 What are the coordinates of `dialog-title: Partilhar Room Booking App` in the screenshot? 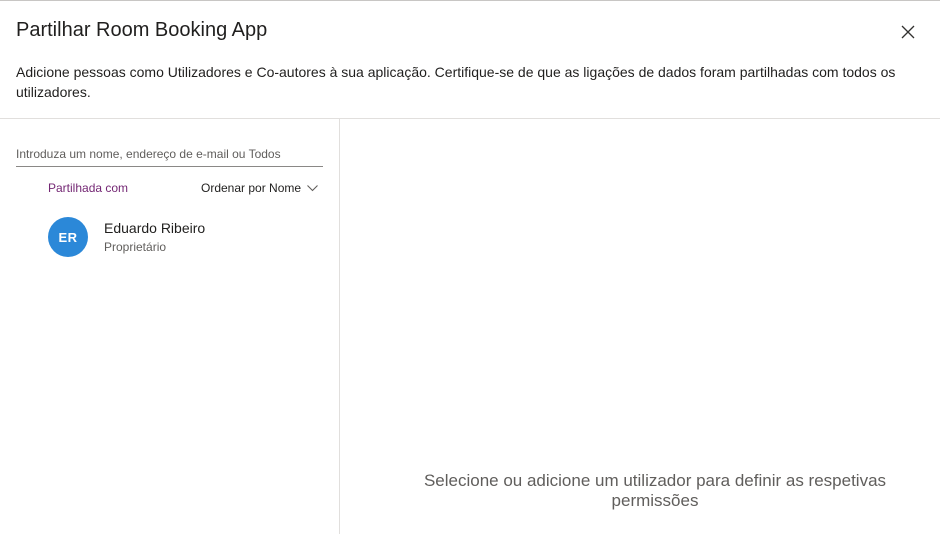 It's located at (142, 30).